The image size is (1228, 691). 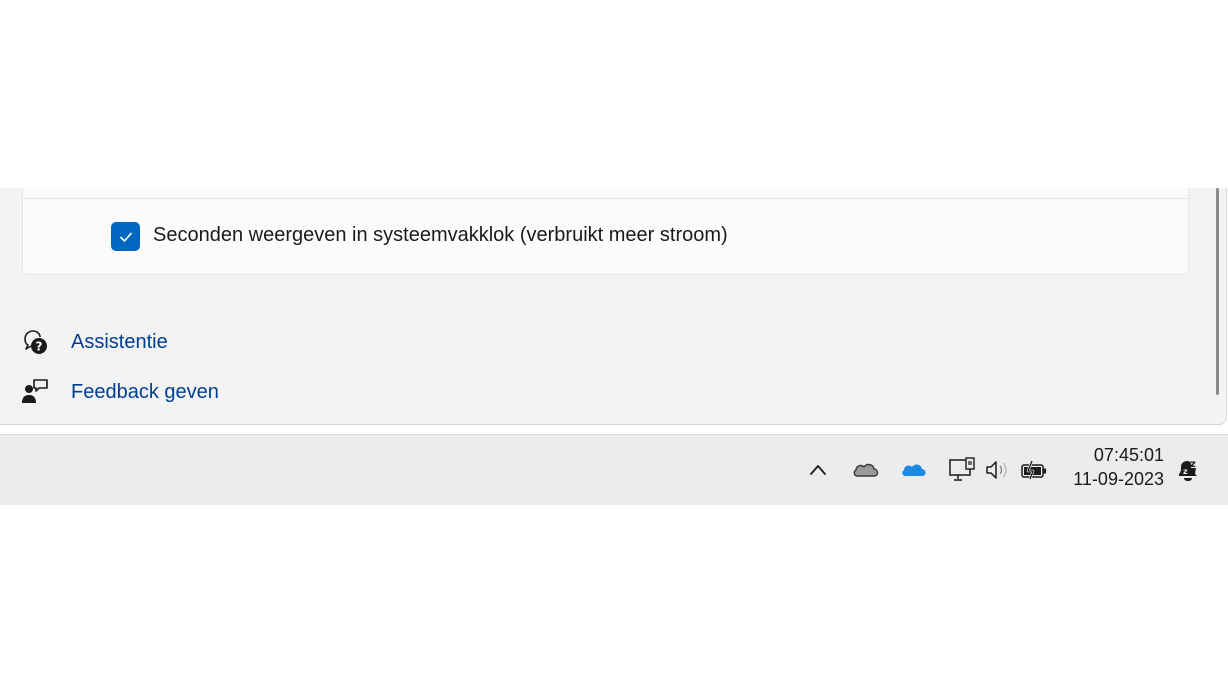 I want to click on chevron-up-icon, so click(x=818, y=470).